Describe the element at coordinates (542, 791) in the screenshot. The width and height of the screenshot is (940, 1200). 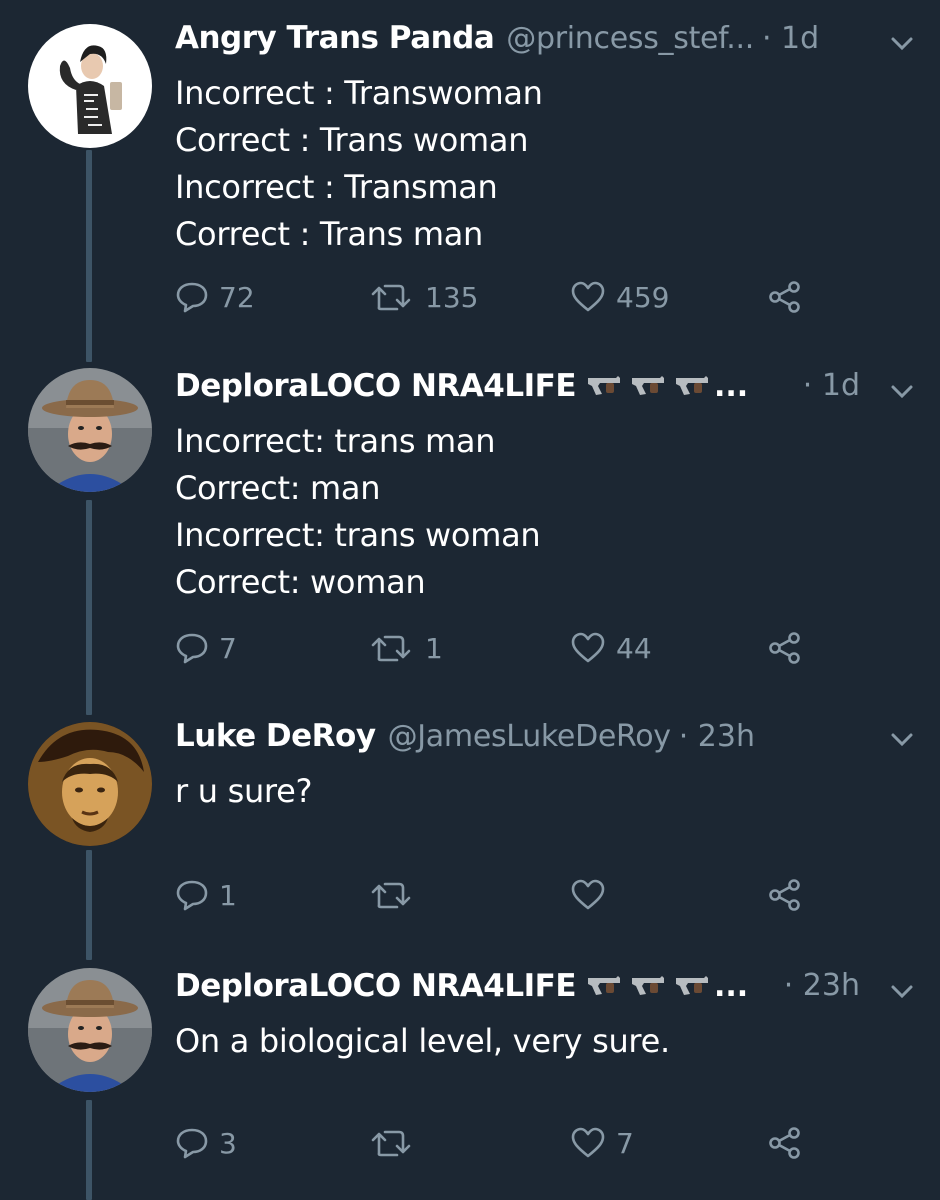
I see `tweet-text: r u sure?` at that location.